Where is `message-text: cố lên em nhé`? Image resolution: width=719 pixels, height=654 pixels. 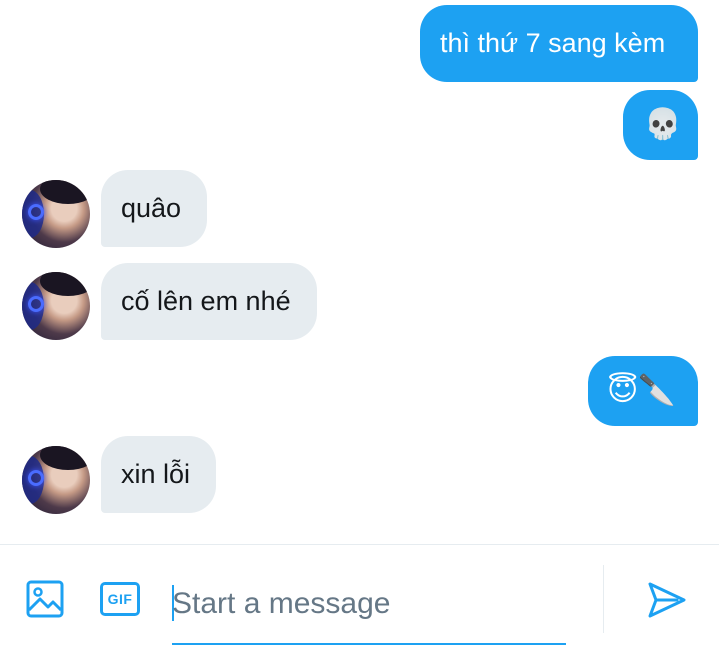 message-text: cố lên em nhé is located at coordinates (206, 301).